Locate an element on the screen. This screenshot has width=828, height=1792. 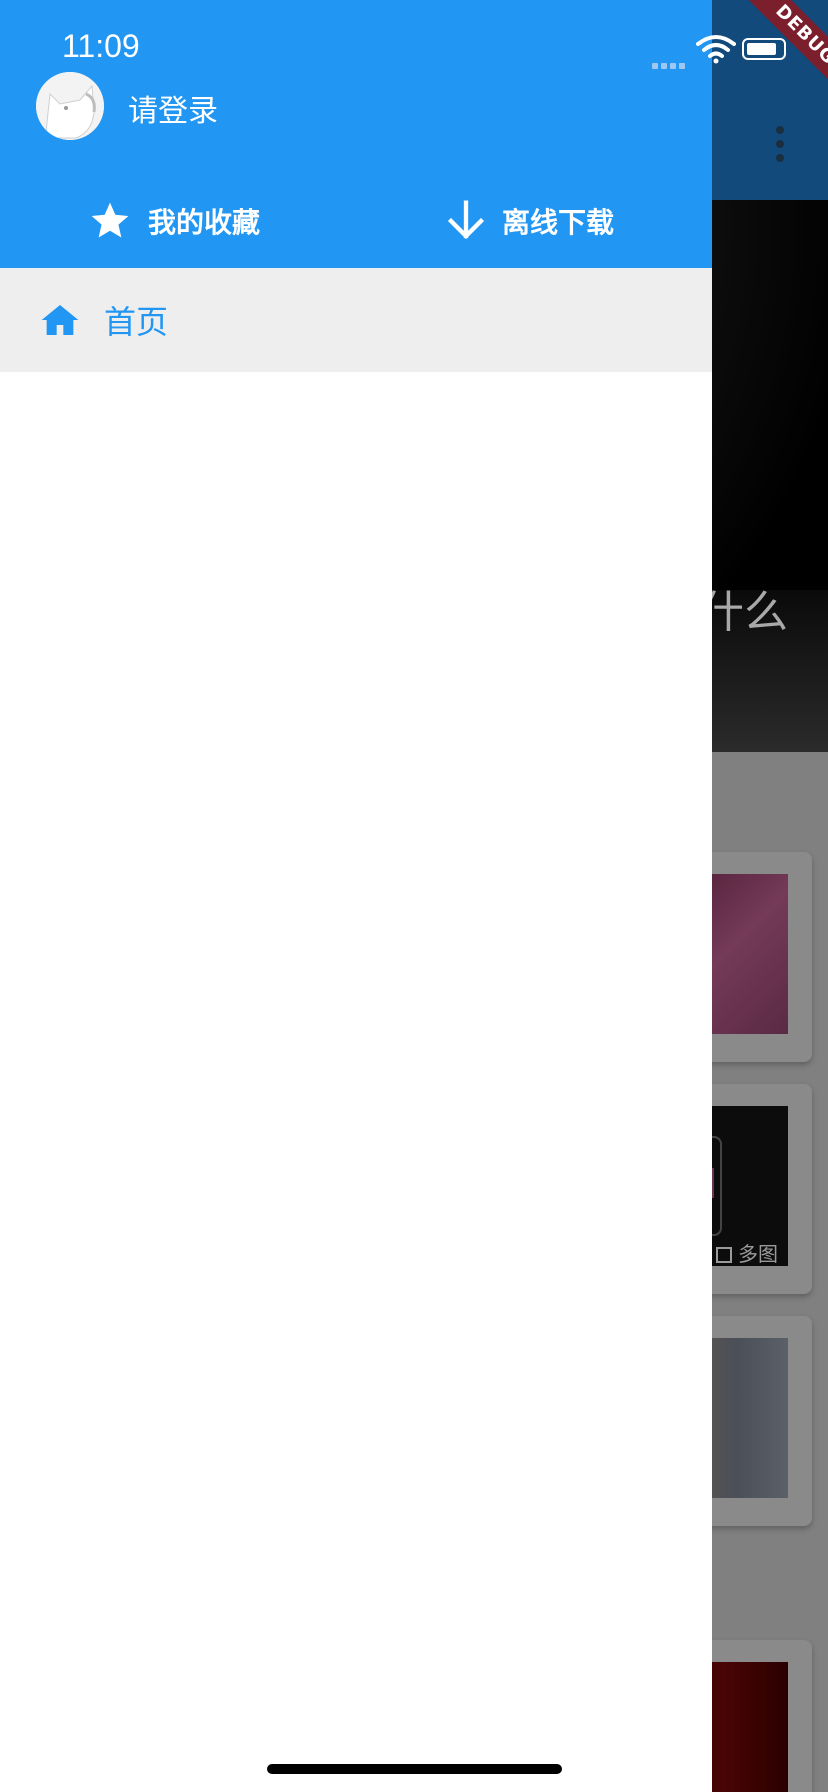
multi-image-label: 多图 is located at coordinates (758, 1254).